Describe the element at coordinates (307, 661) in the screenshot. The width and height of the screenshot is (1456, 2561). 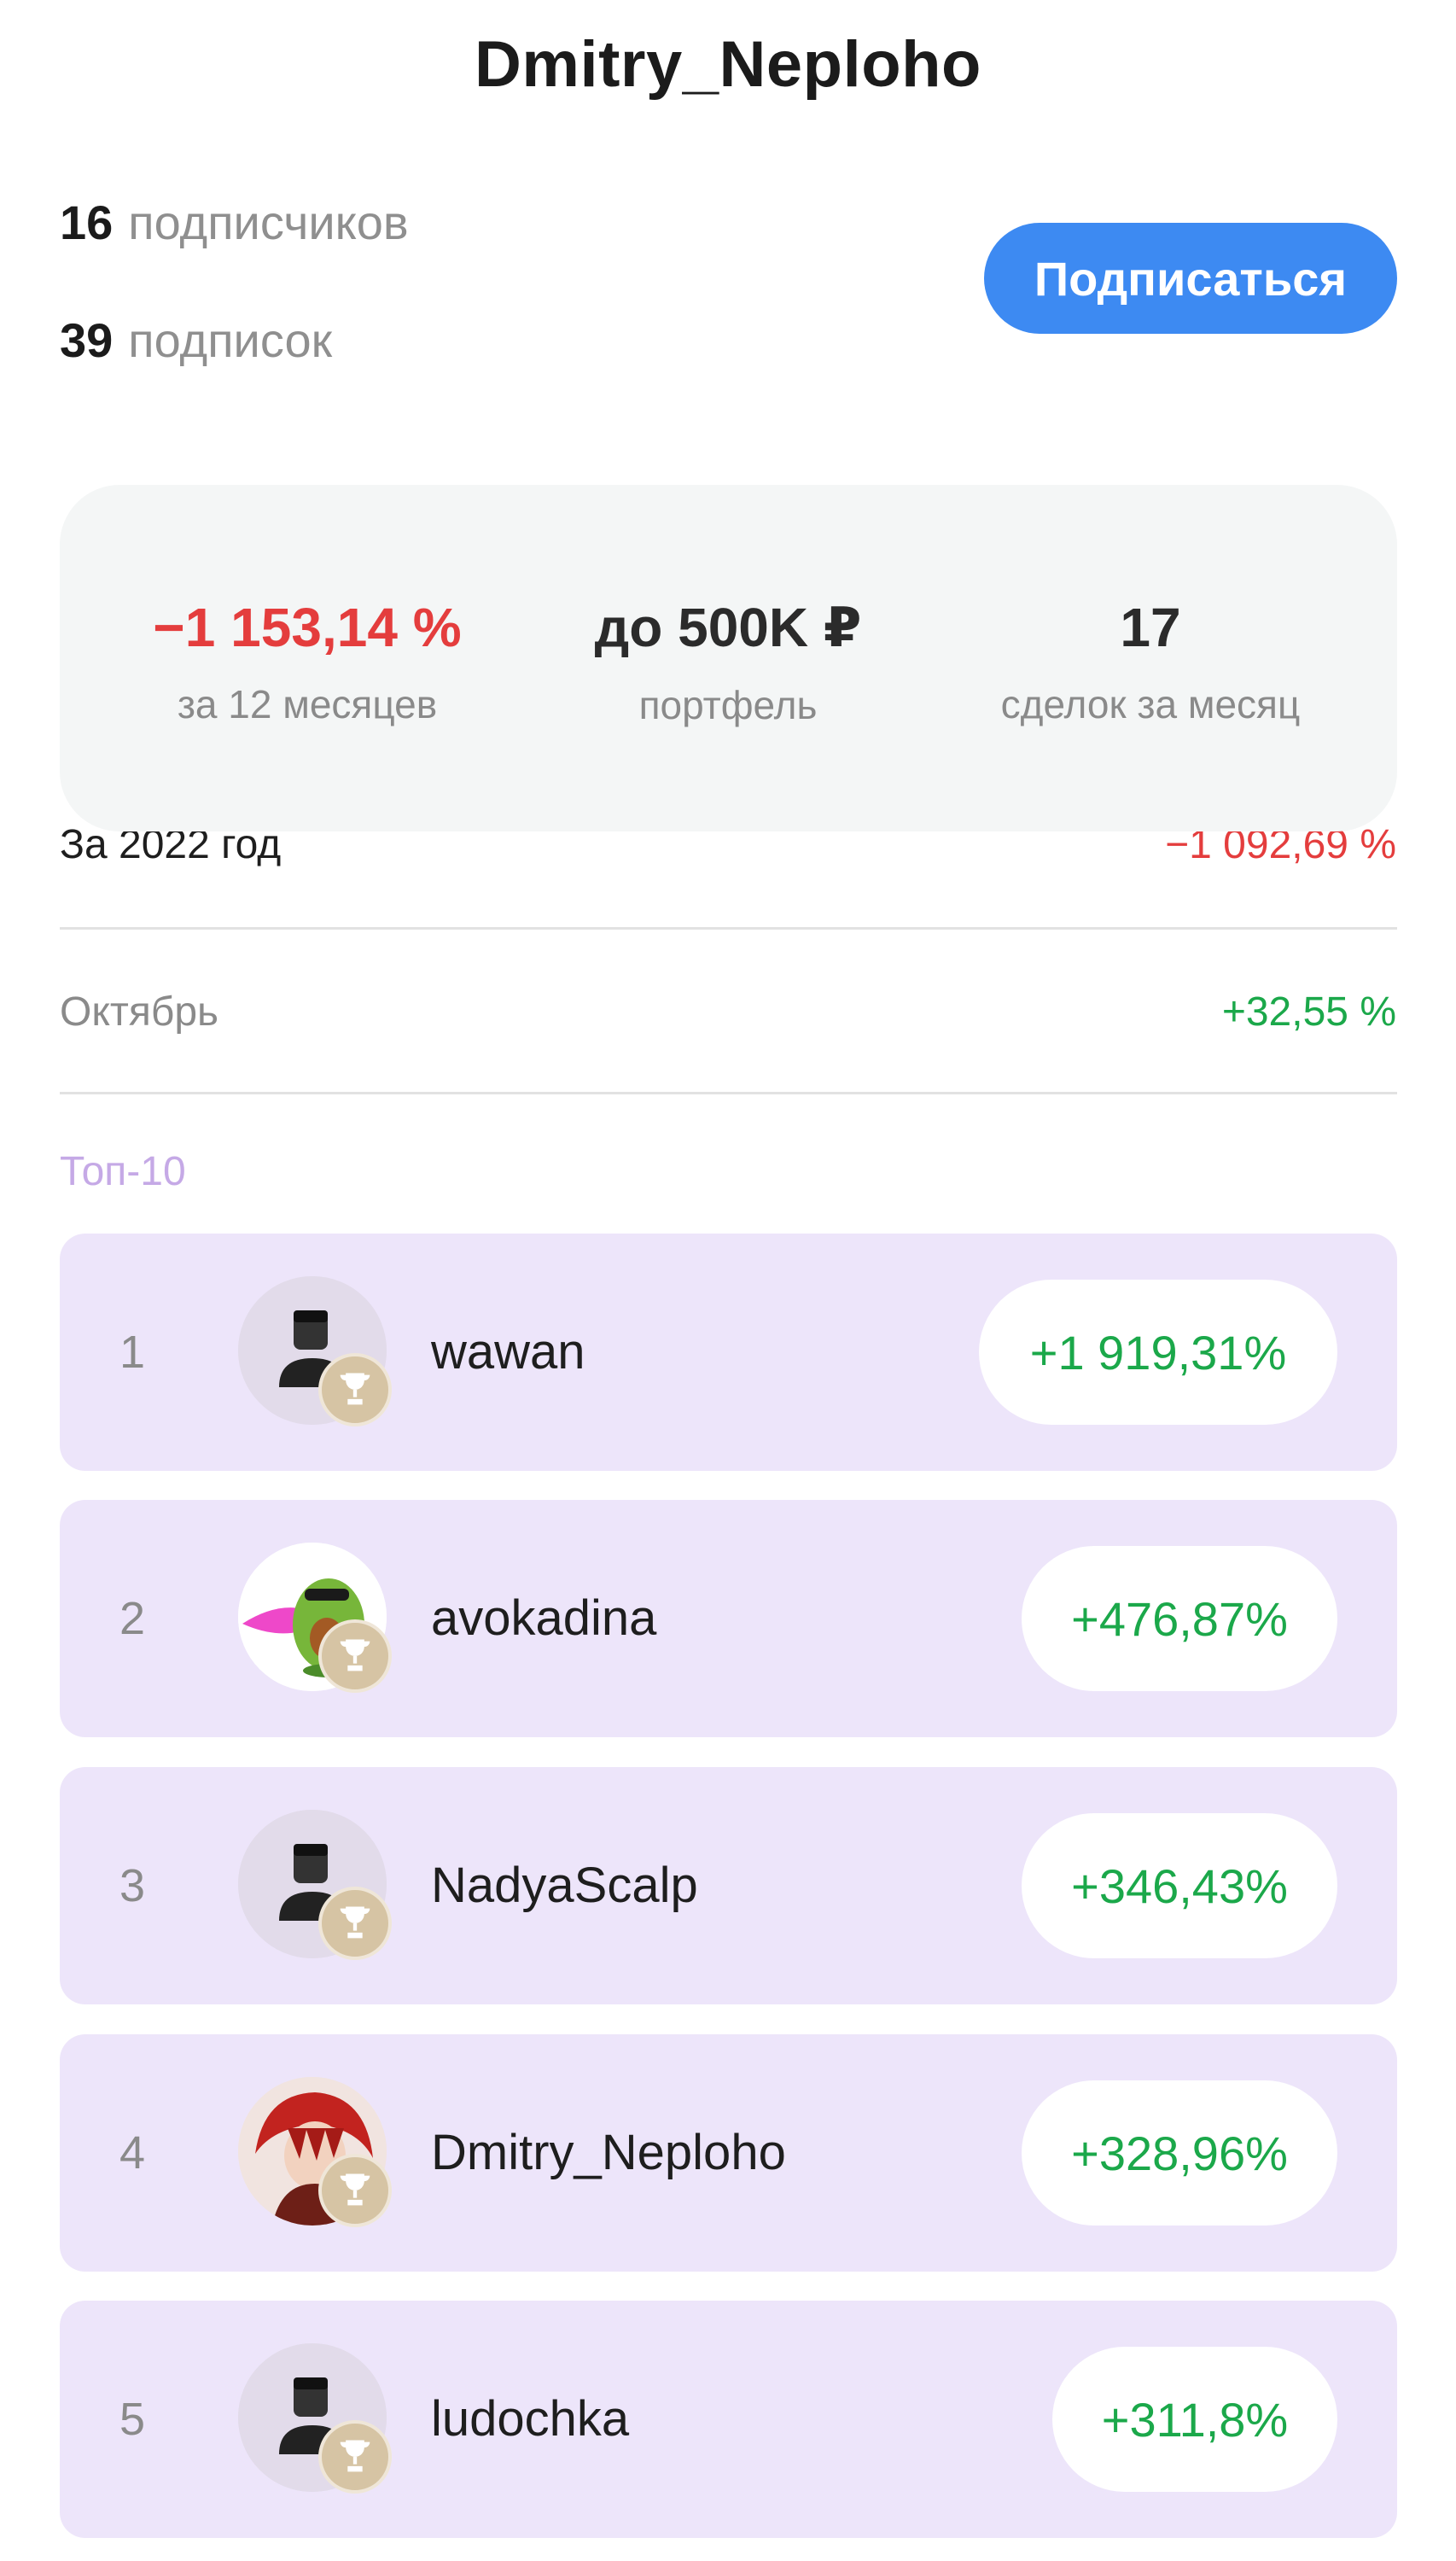
I see `return-stat: −1 153,14 % за 12 месяцев` at that location.